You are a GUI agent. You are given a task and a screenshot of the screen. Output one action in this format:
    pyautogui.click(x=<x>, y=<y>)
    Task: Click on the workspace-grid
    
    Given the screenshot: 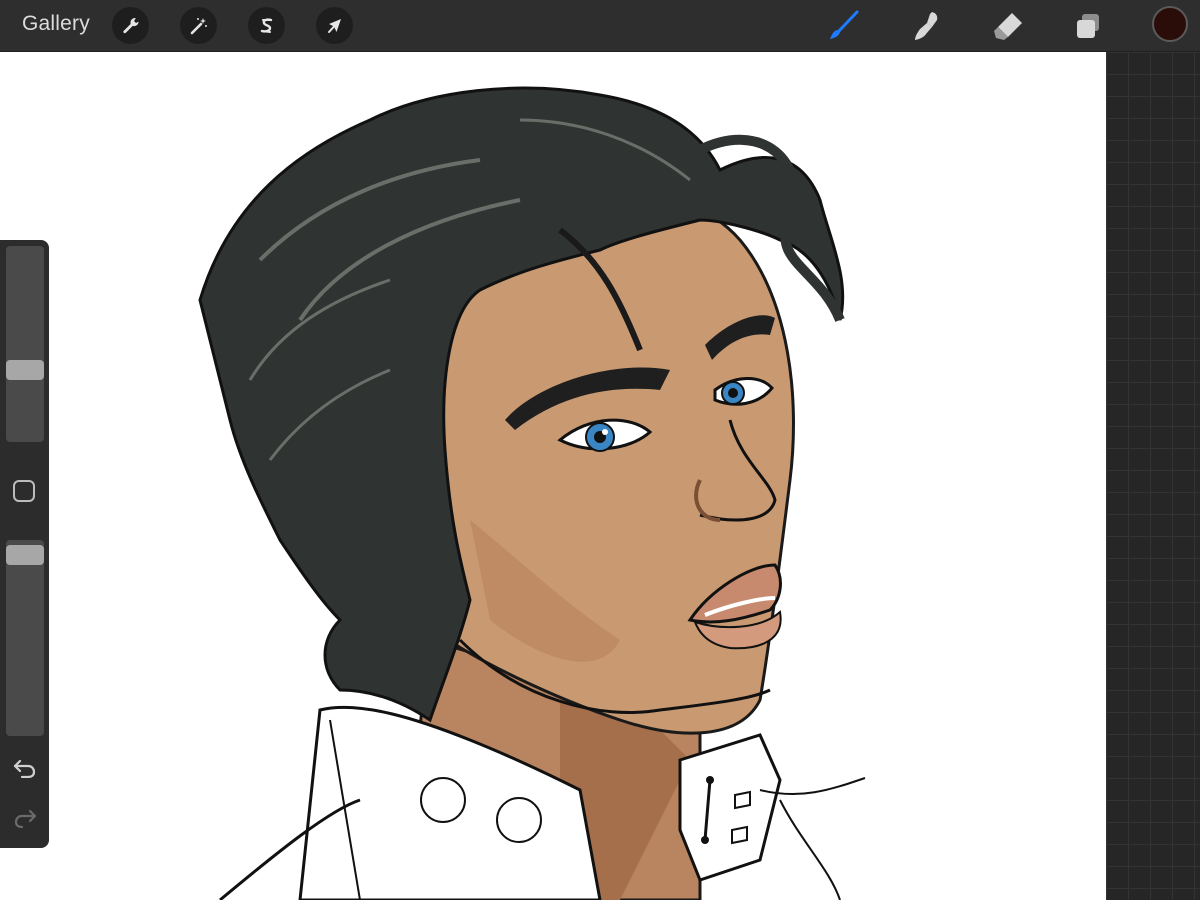 What is the action you would take?
    pyautogui.click(x=1153, y=476)
    